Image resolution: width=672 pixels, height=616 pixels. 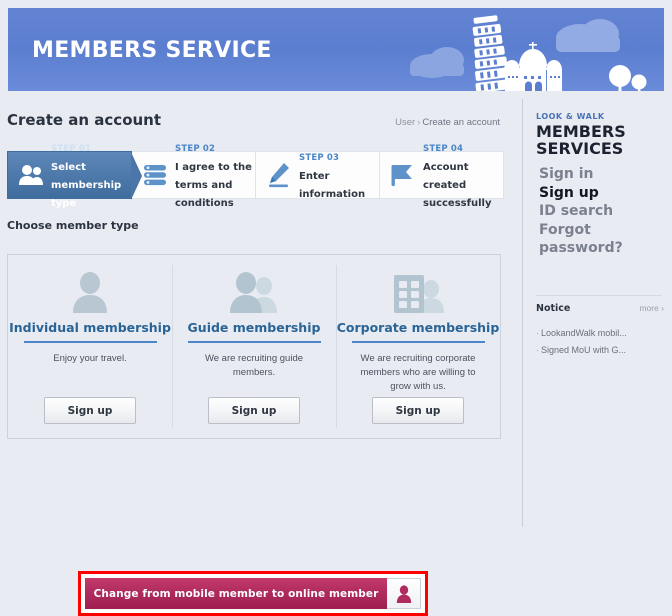 I want to click on signup-button-individual: Sign up, so click(x=90, y=410).